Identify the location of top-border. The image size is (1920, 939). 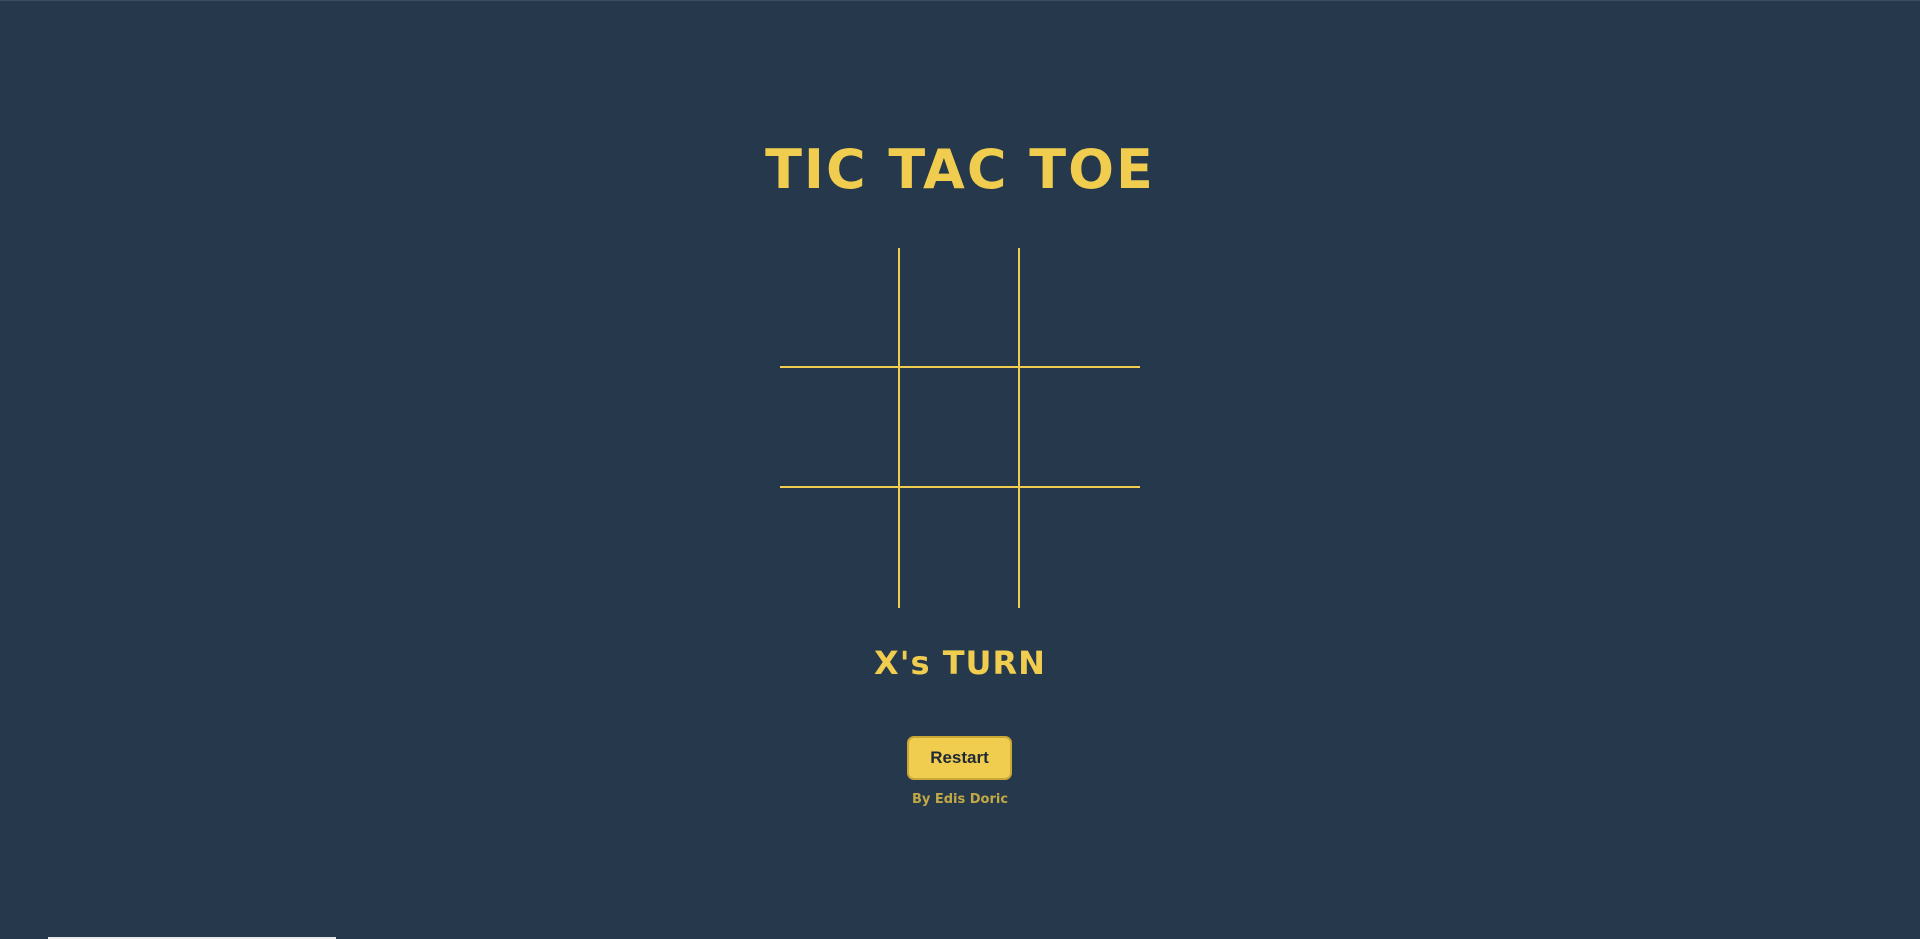
(960, 0).